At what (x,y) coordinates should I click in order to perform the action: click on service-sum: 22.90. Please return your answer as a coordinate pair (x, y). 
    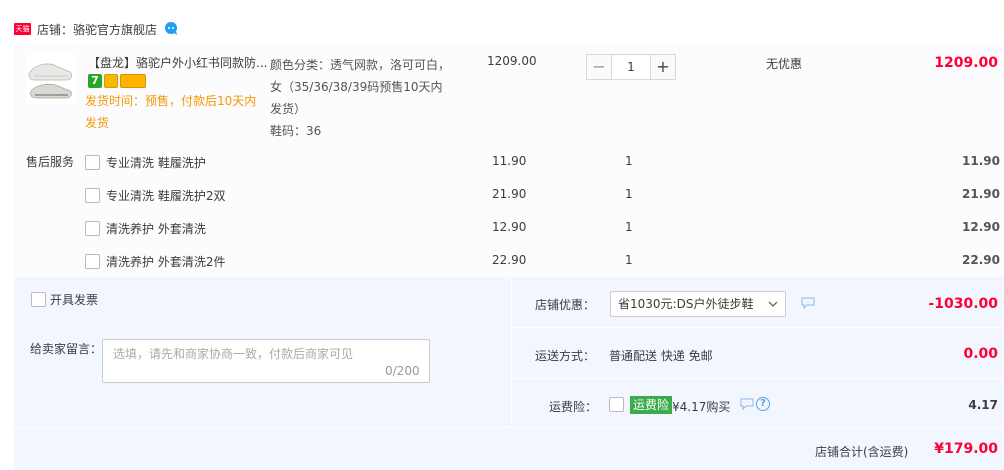
    Looking at the image, I should click on (981, 260).